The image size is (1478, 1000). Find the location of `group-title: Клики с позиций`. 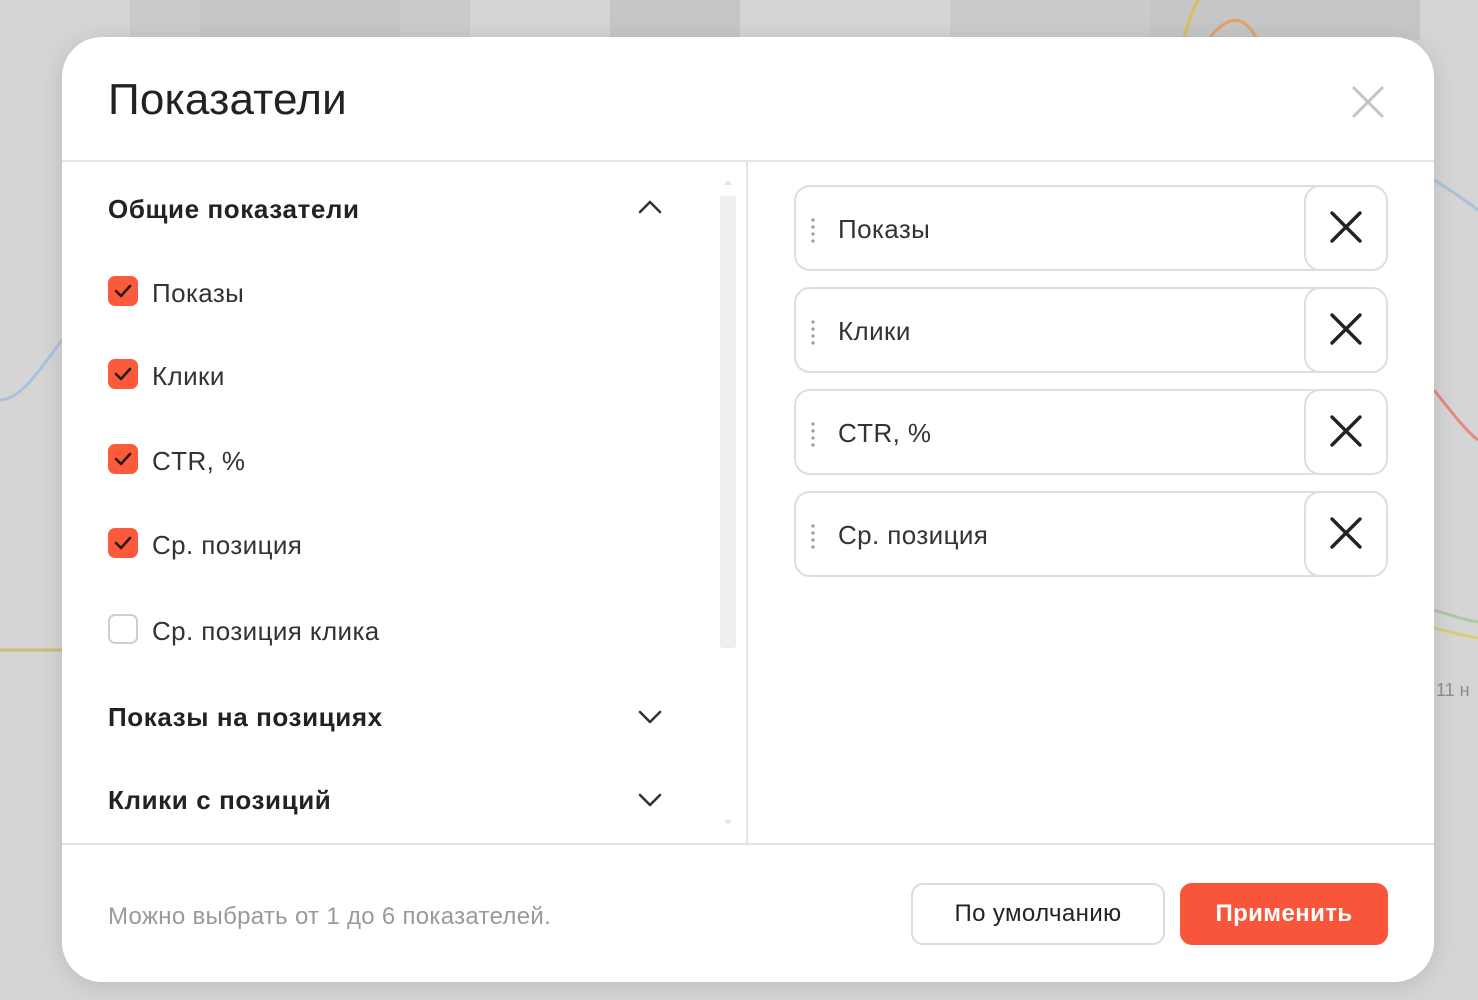

group-title: Клики с позиций is located at coordinates (220, 800).